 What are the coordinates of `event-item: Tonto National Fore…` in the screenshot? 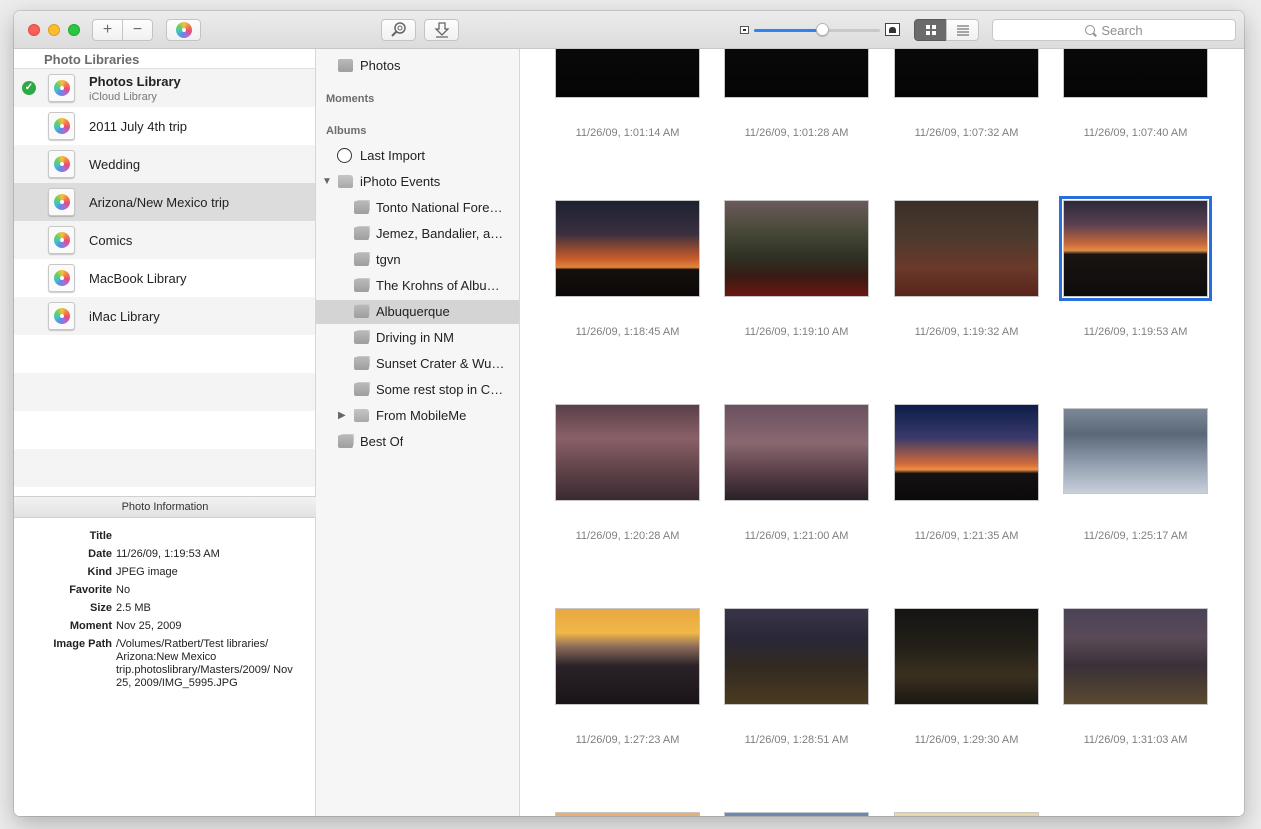 It's located at (417, 208).